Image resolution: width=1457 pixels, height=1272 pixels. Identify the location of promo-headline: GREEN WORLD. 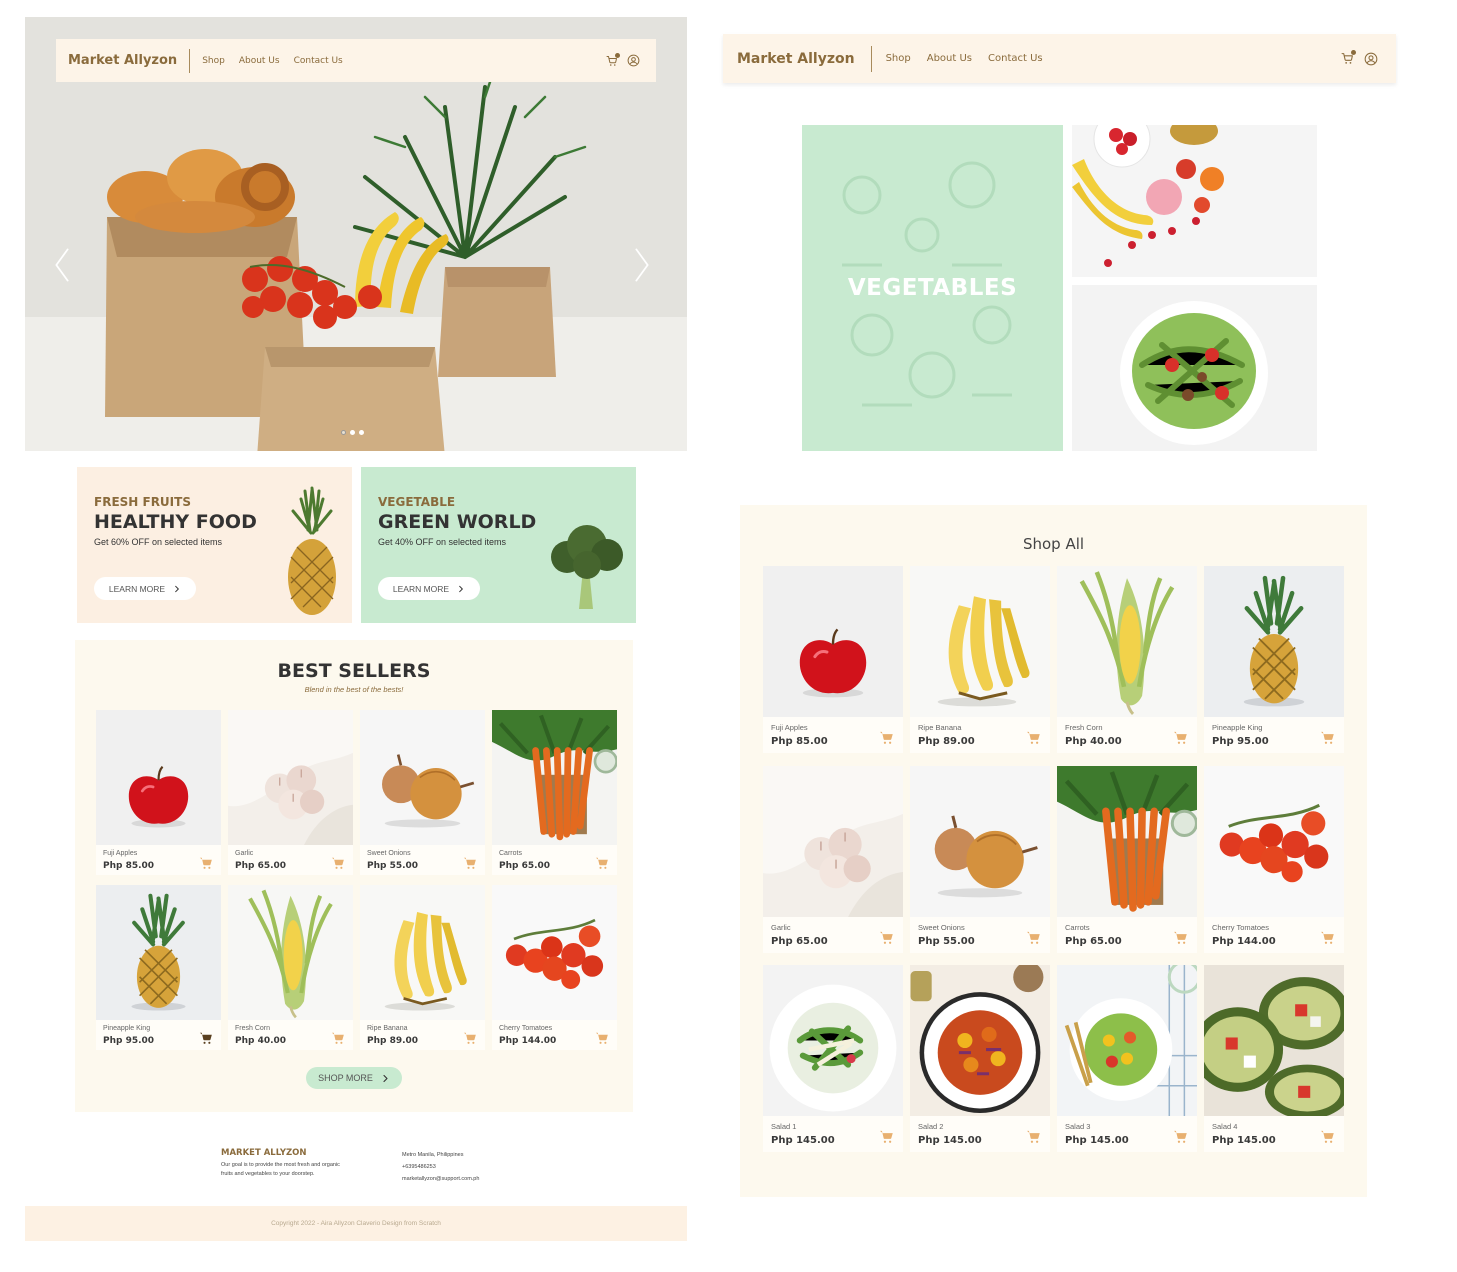
(457, 522).